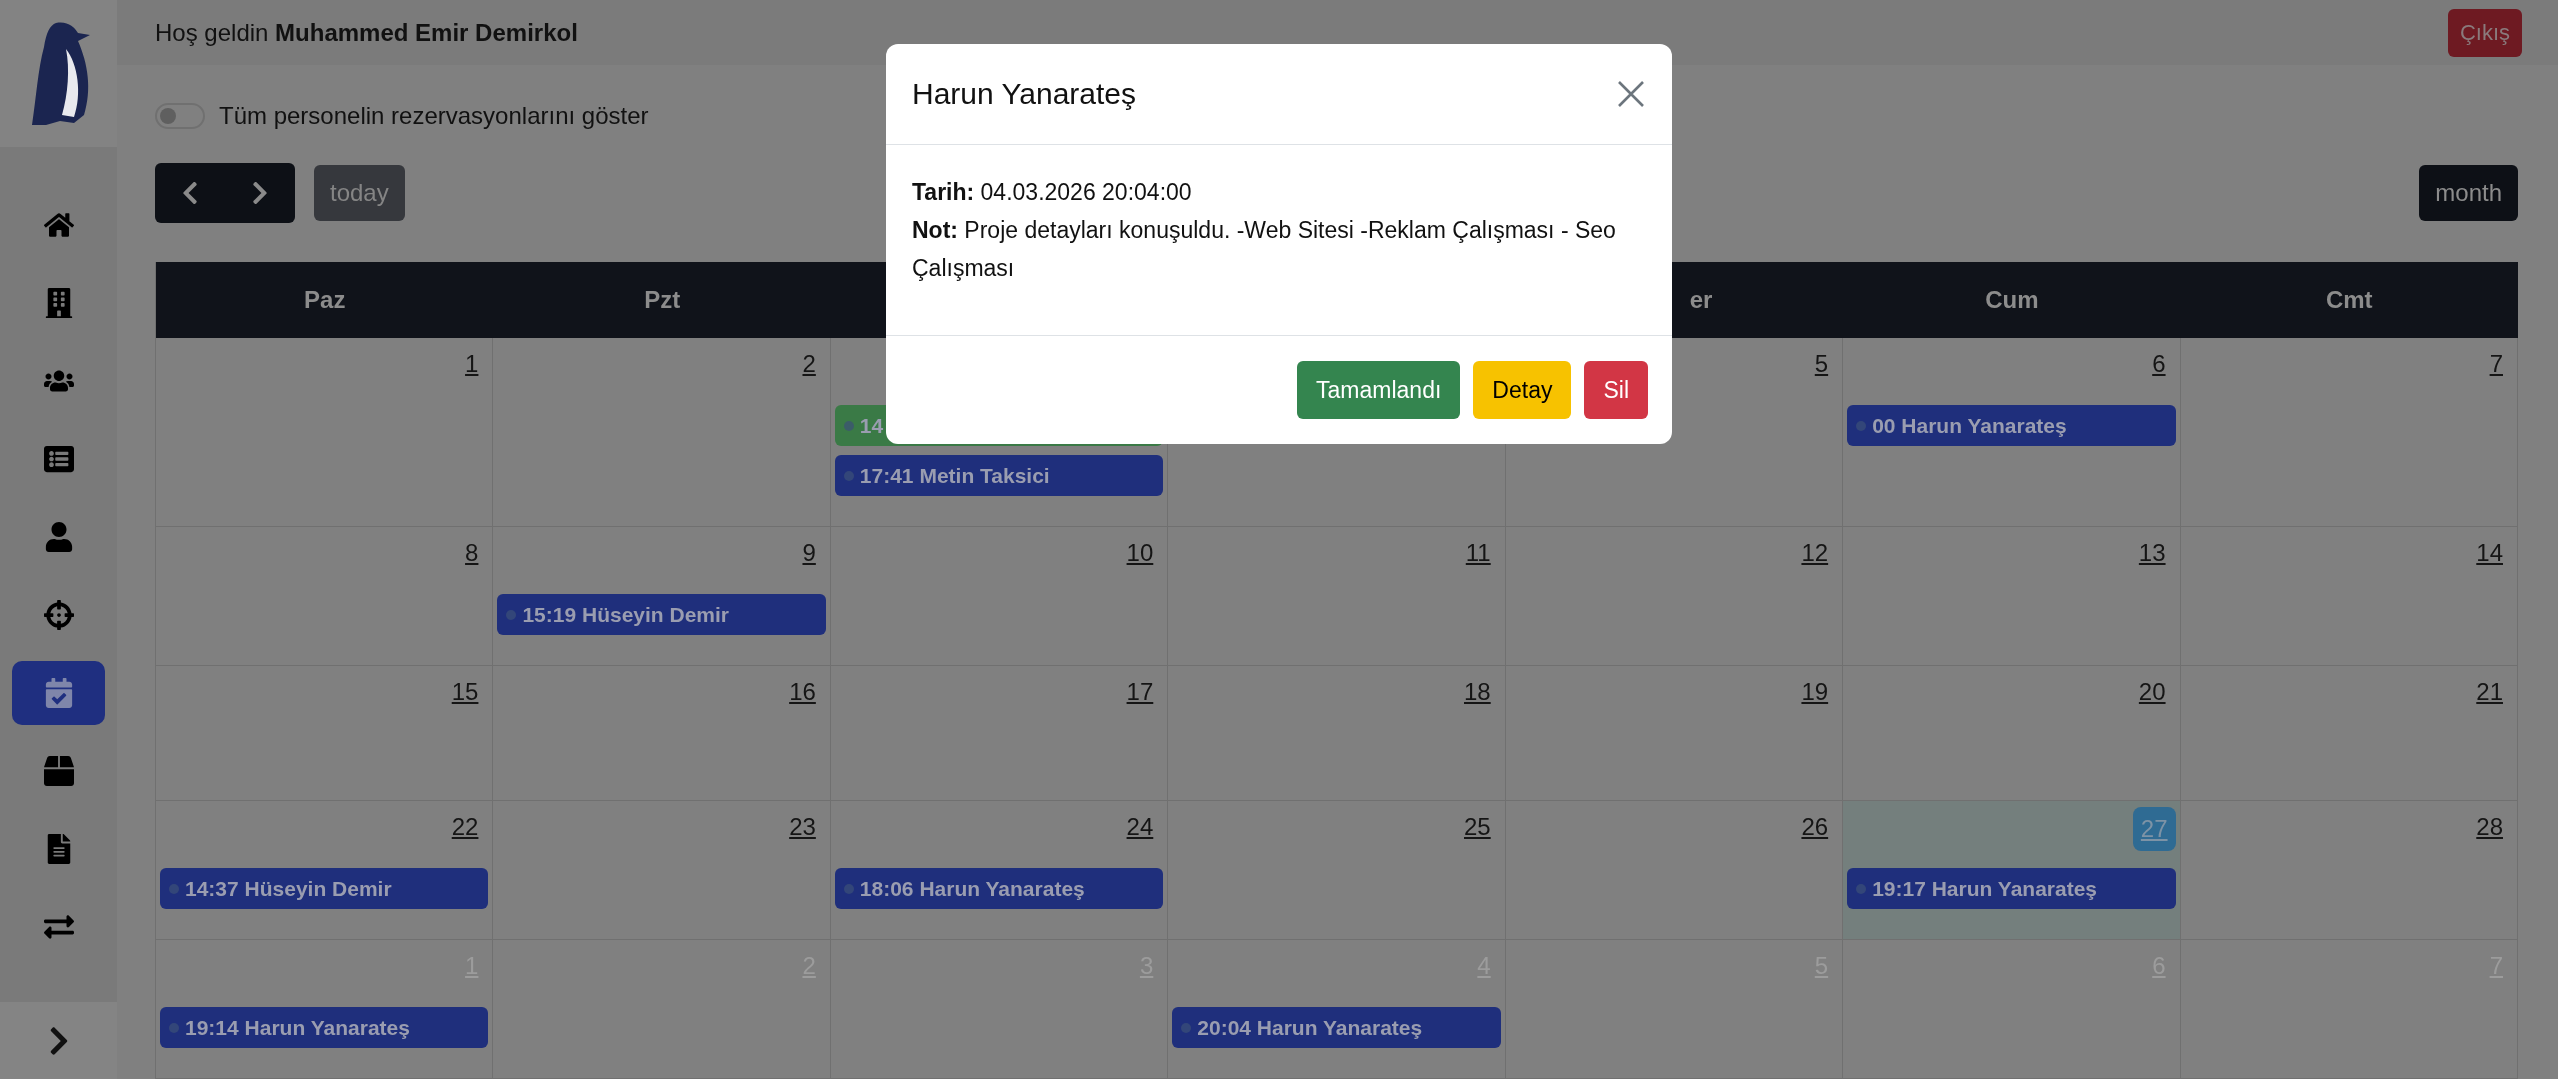 Image resolution: width=2558 pixels, height=1079 pixels. I want to click on calendar-check-icon, so click(58, 693).